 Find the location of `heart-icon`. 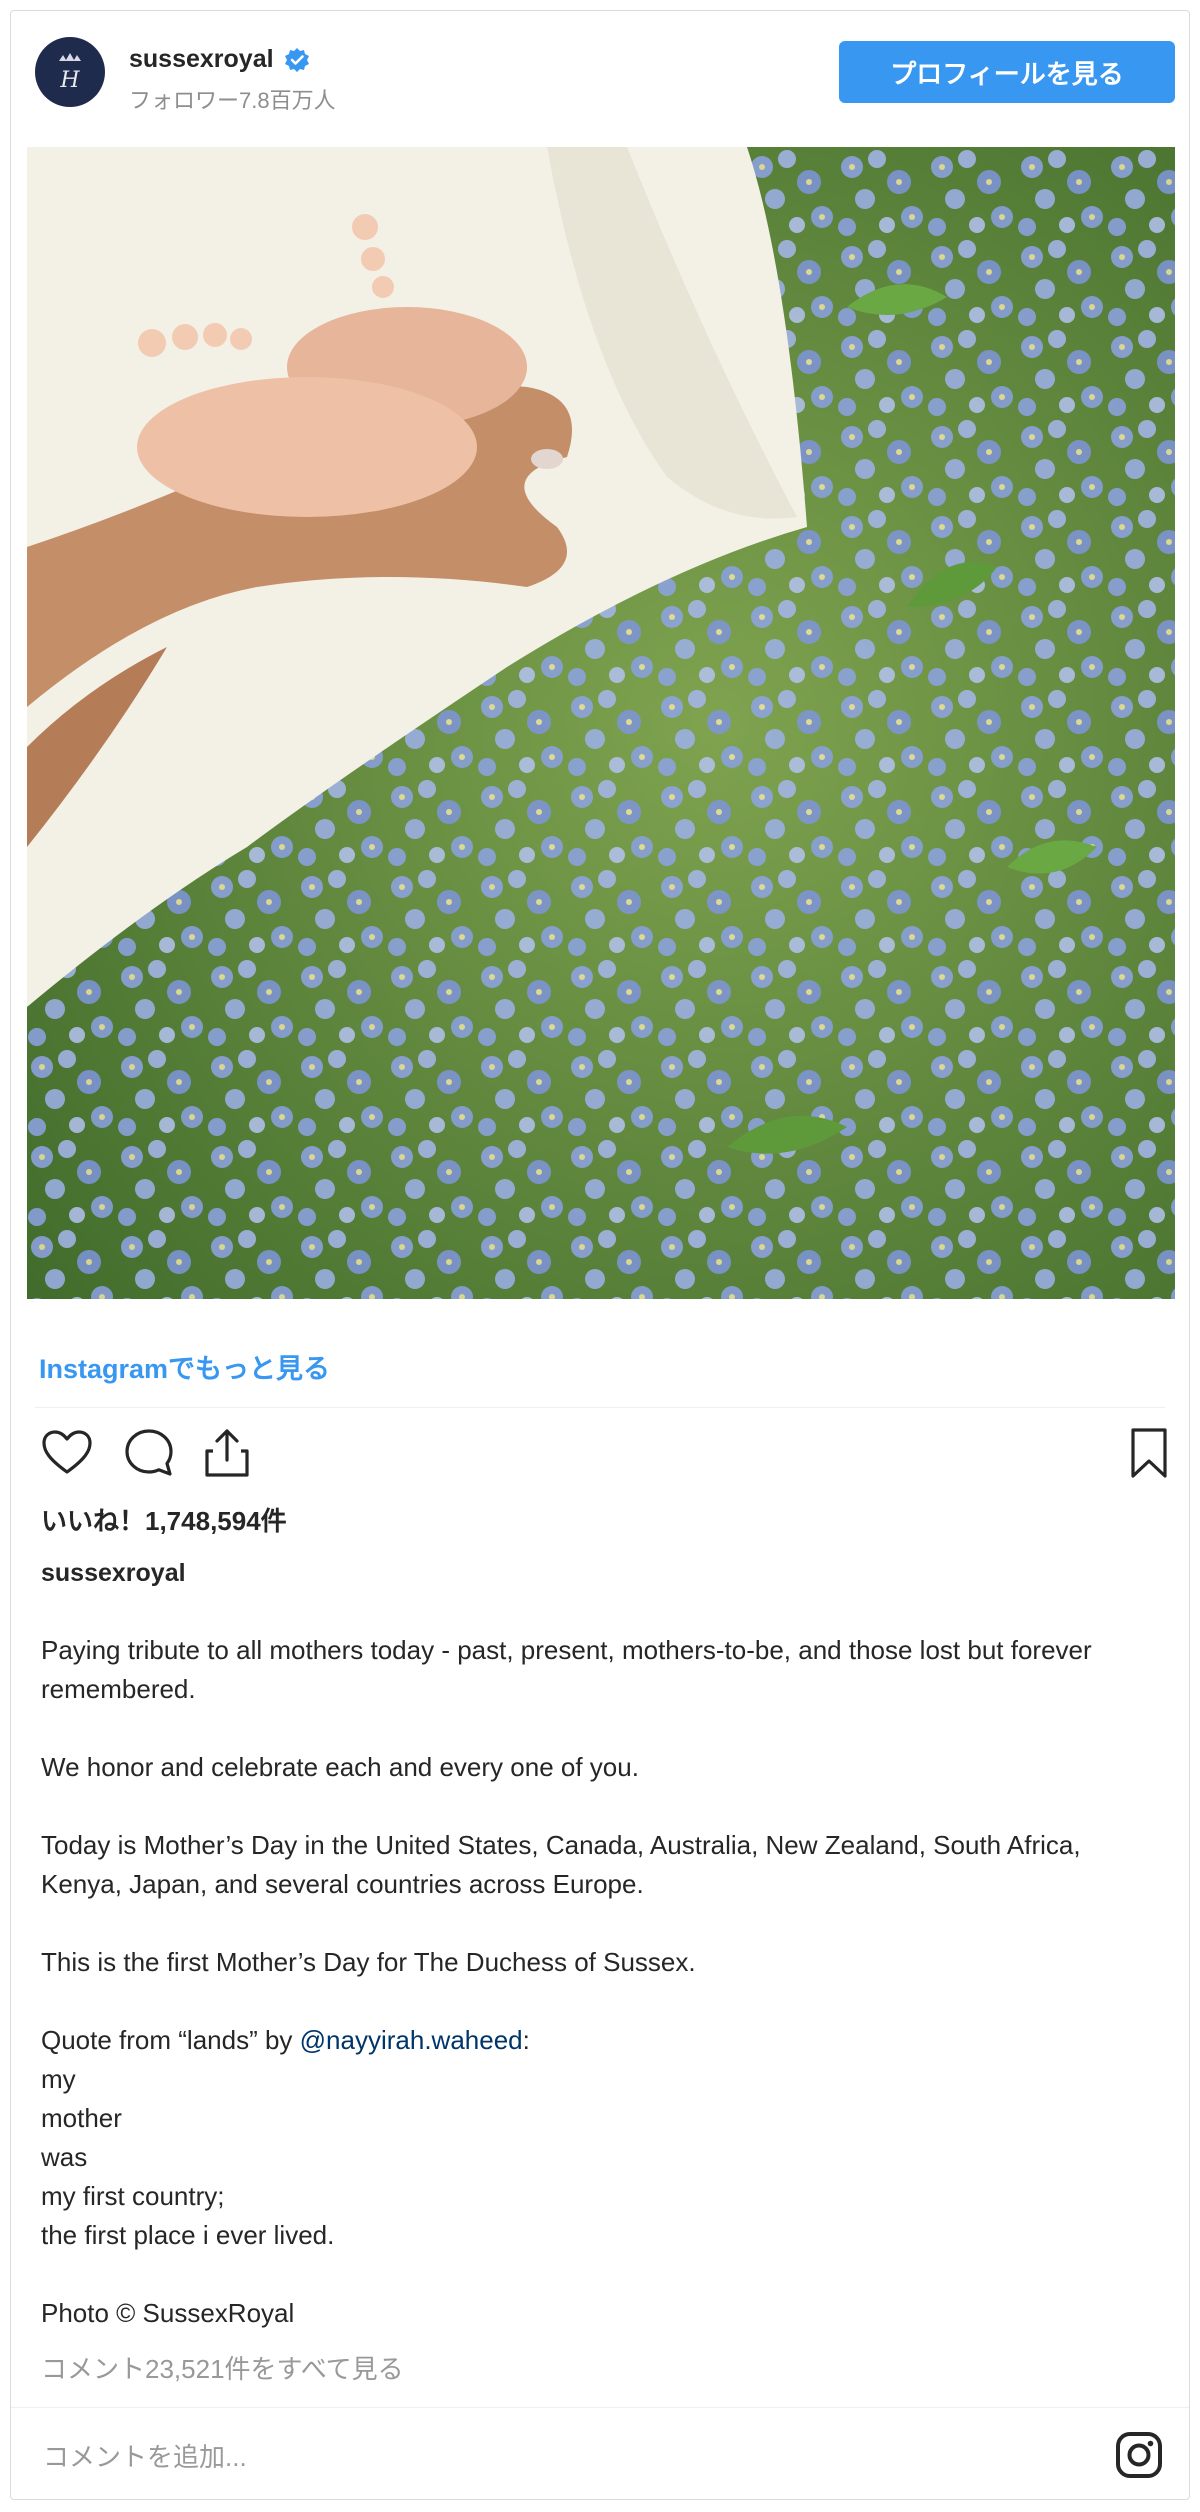

heart-icon is located at coordinates (67, 1453).